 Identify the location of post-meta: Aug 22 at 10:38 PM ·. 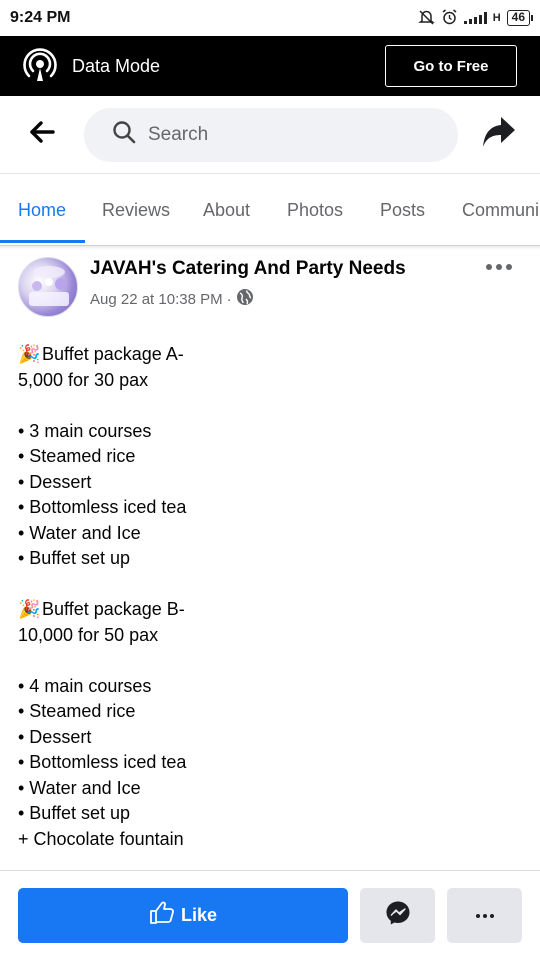
(172, 299).